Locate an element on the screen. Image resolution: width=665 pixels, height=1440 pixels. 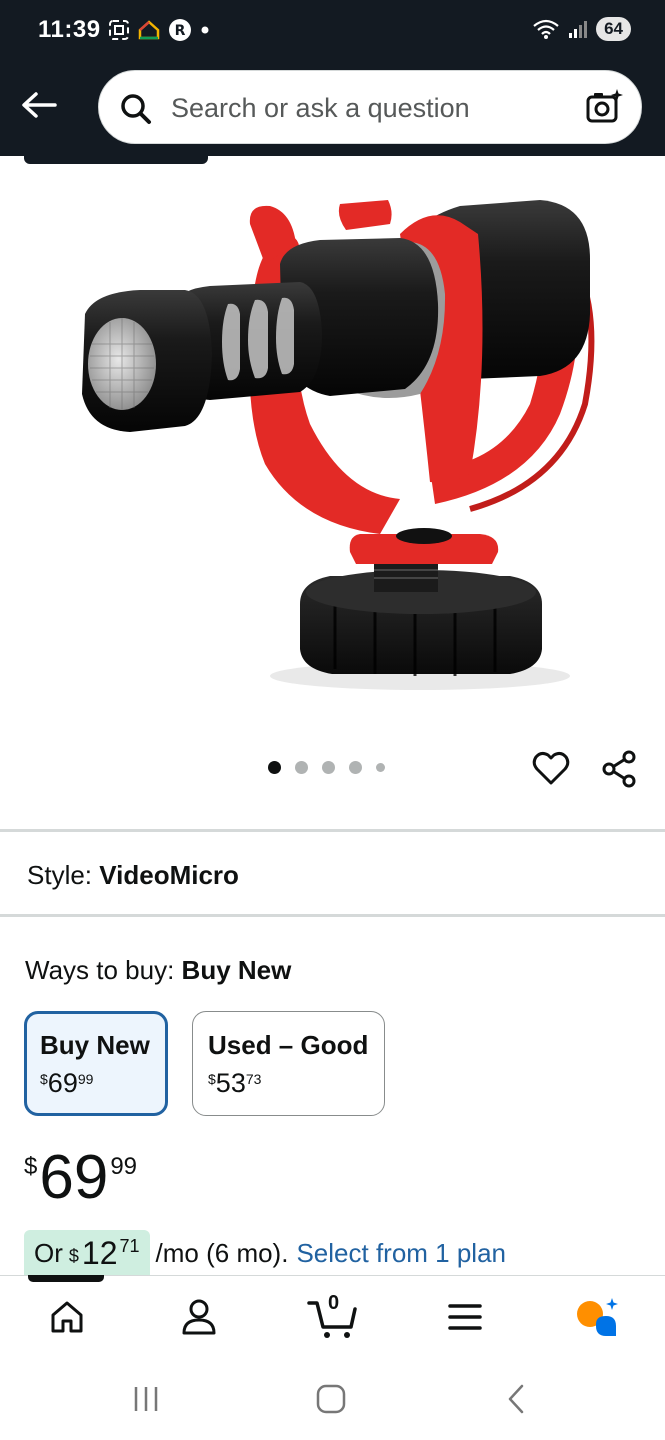
share-icon is located at coordinates (619, 769).